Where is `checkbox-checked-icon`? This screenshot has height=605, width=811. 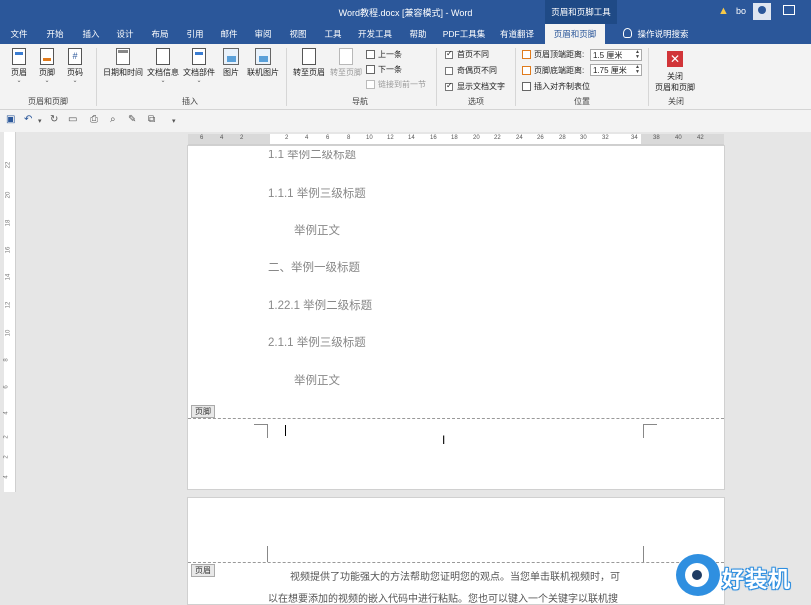
checkbox-checked-icon is located at coordinates (449, 54).